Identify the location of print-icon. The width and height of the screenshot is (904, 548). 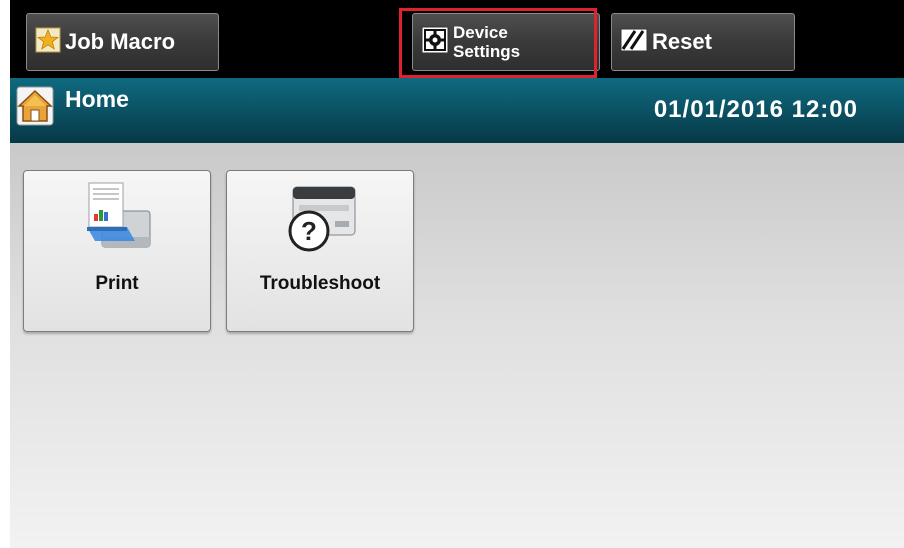
(117, 223).